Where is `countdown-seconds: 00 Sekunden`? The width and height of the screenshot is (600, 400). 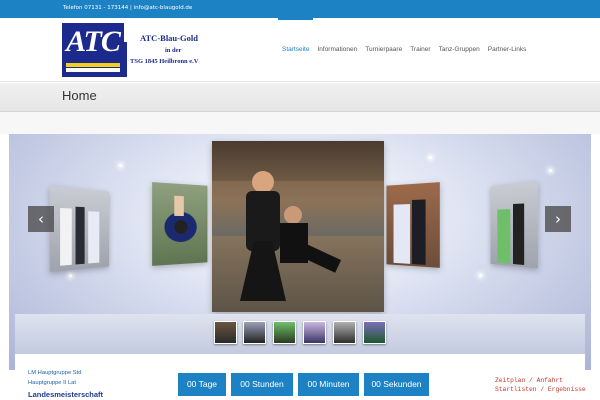
countdown-seconds: 00 Sekunden is located at coordinates (396, 384).